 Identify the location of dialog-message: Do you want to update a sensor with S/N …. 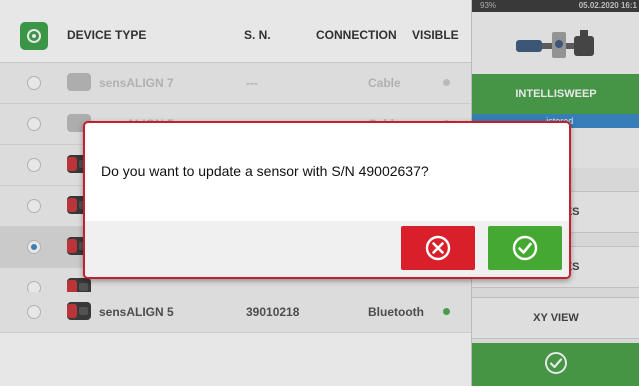
(265, 171).